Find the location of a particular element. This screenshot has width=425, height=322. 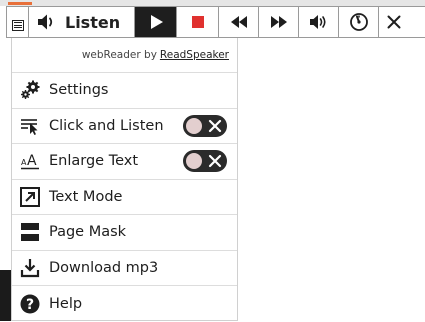

help-icon: ? is located at coordinates (30, 304).